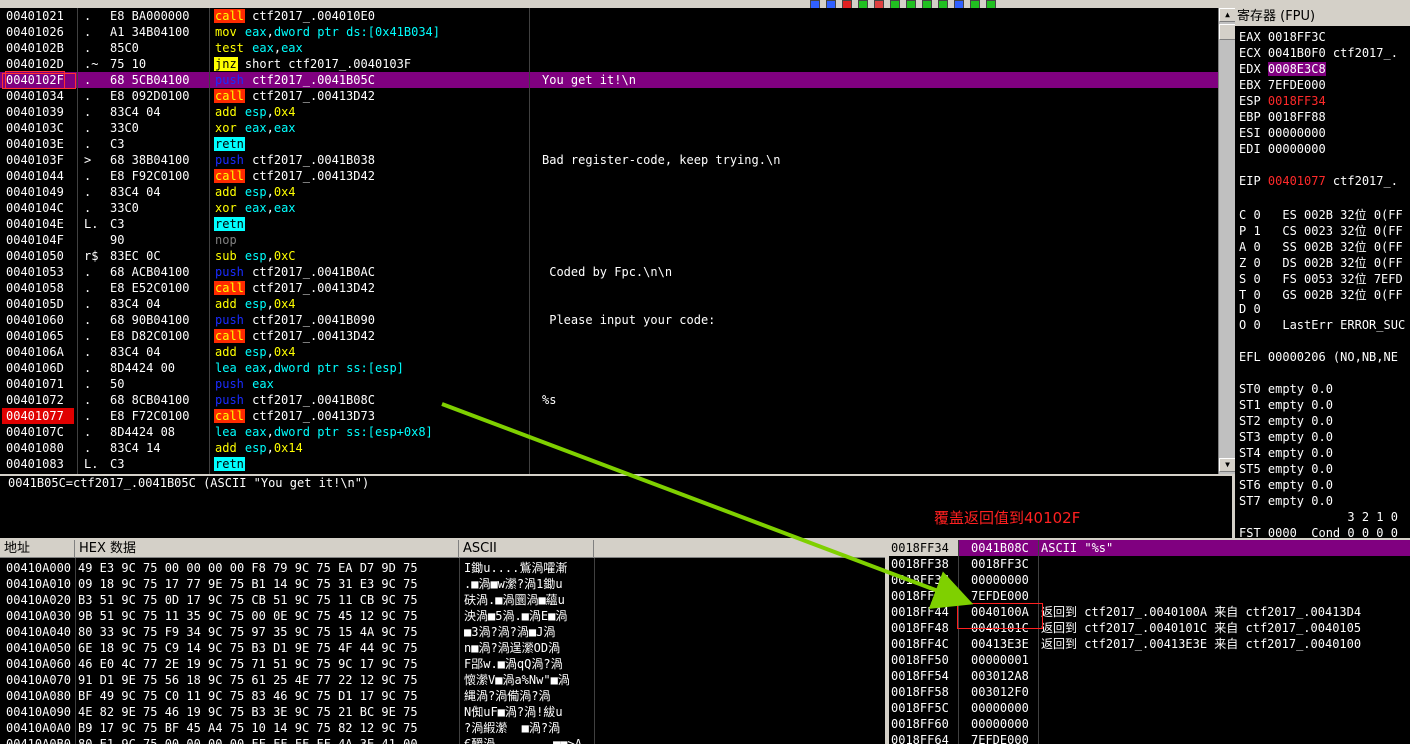  What do you see at coordinates (1318, 357) in the screenshot?
I see `register-line: EFL 00000206 (NO,NB,NE` at bounding box center [1318, 357].